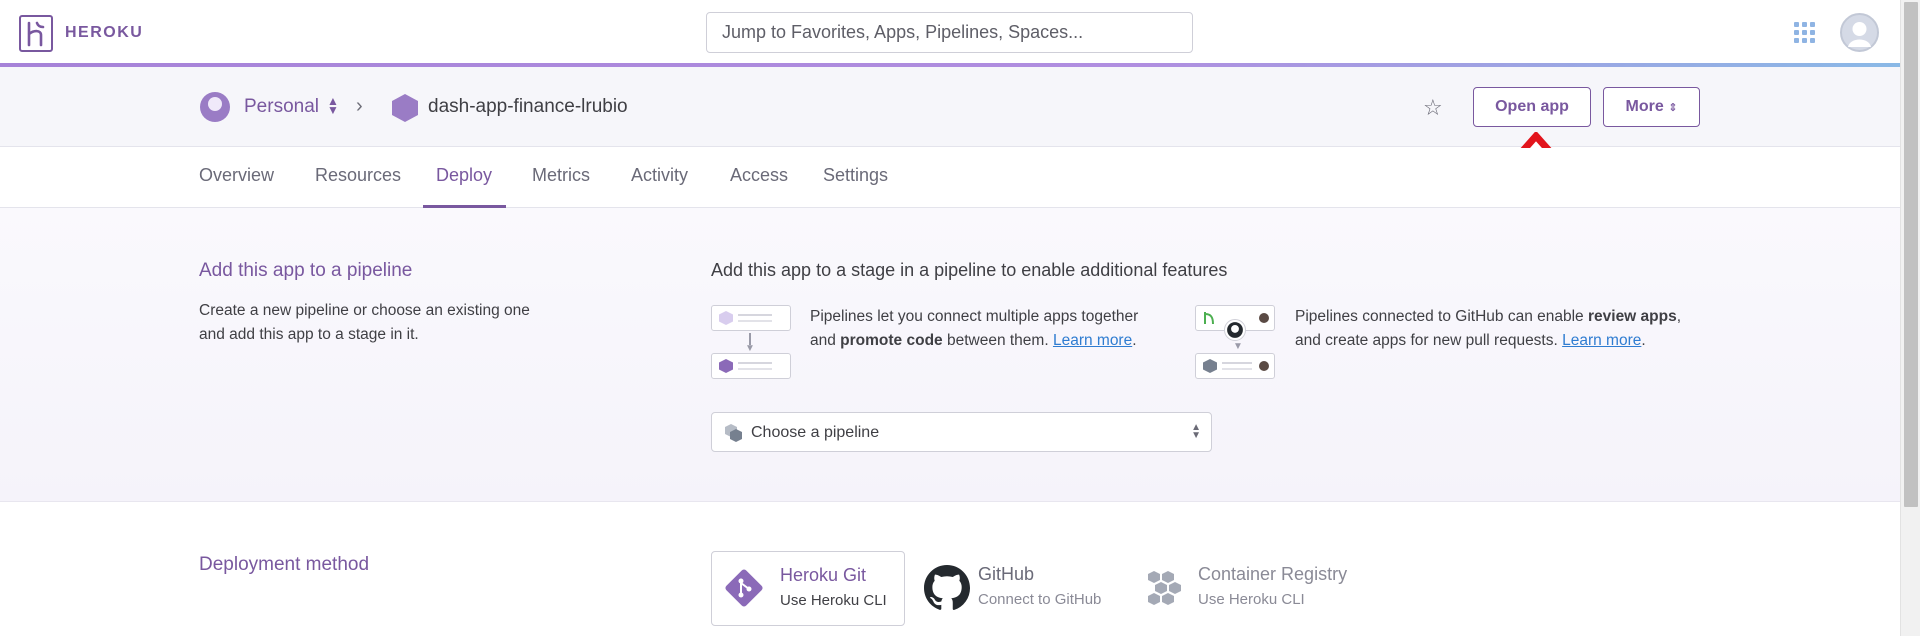 Image resolution: width=1920 pixels, height=636 pixels. What do you see at coordinates (464, 175) in the screenshot?
I see `tab-deploy: Deploy` at bounding box center [464, 175].